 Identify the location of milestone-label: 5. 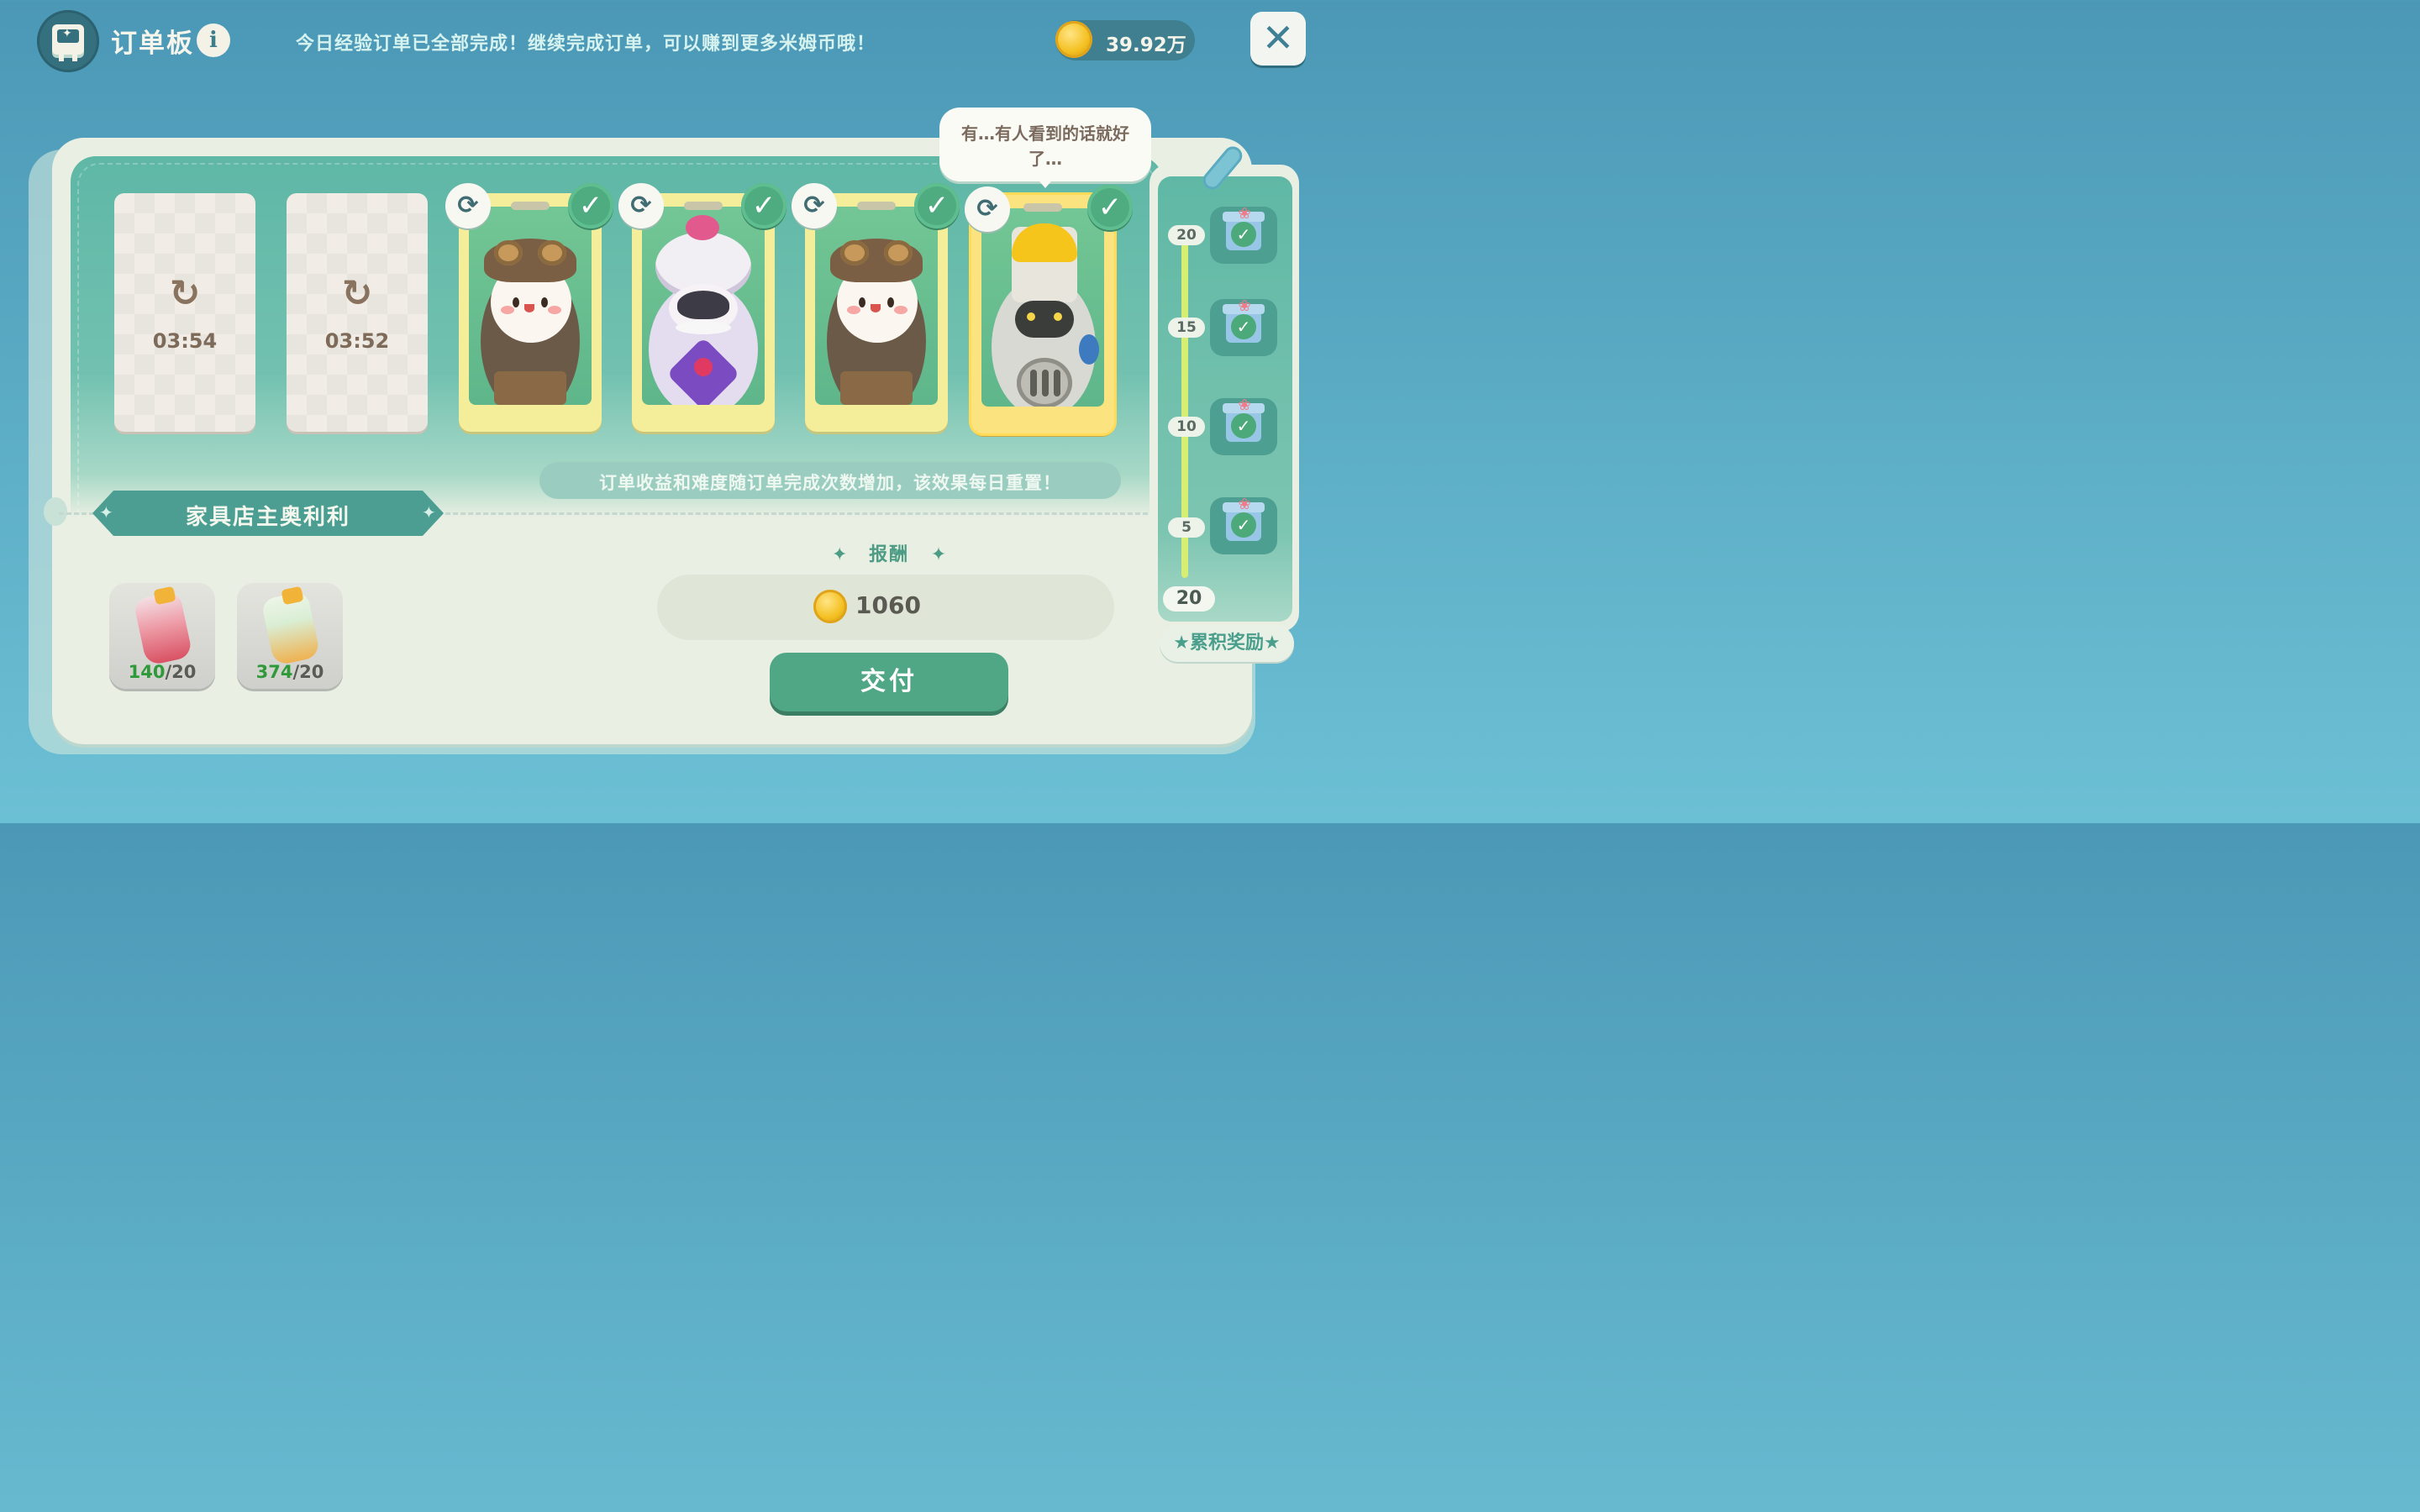
(1186, 527).